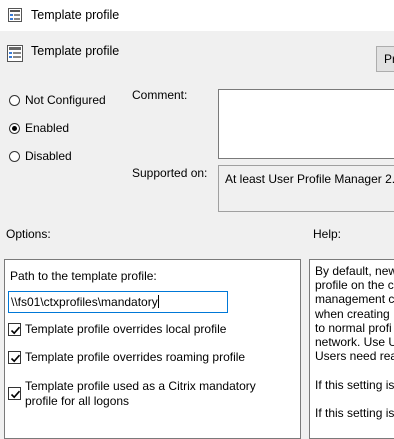 The image size is (394, 439). I want to click on disabled-radio: Disabled, so click(40, 156).